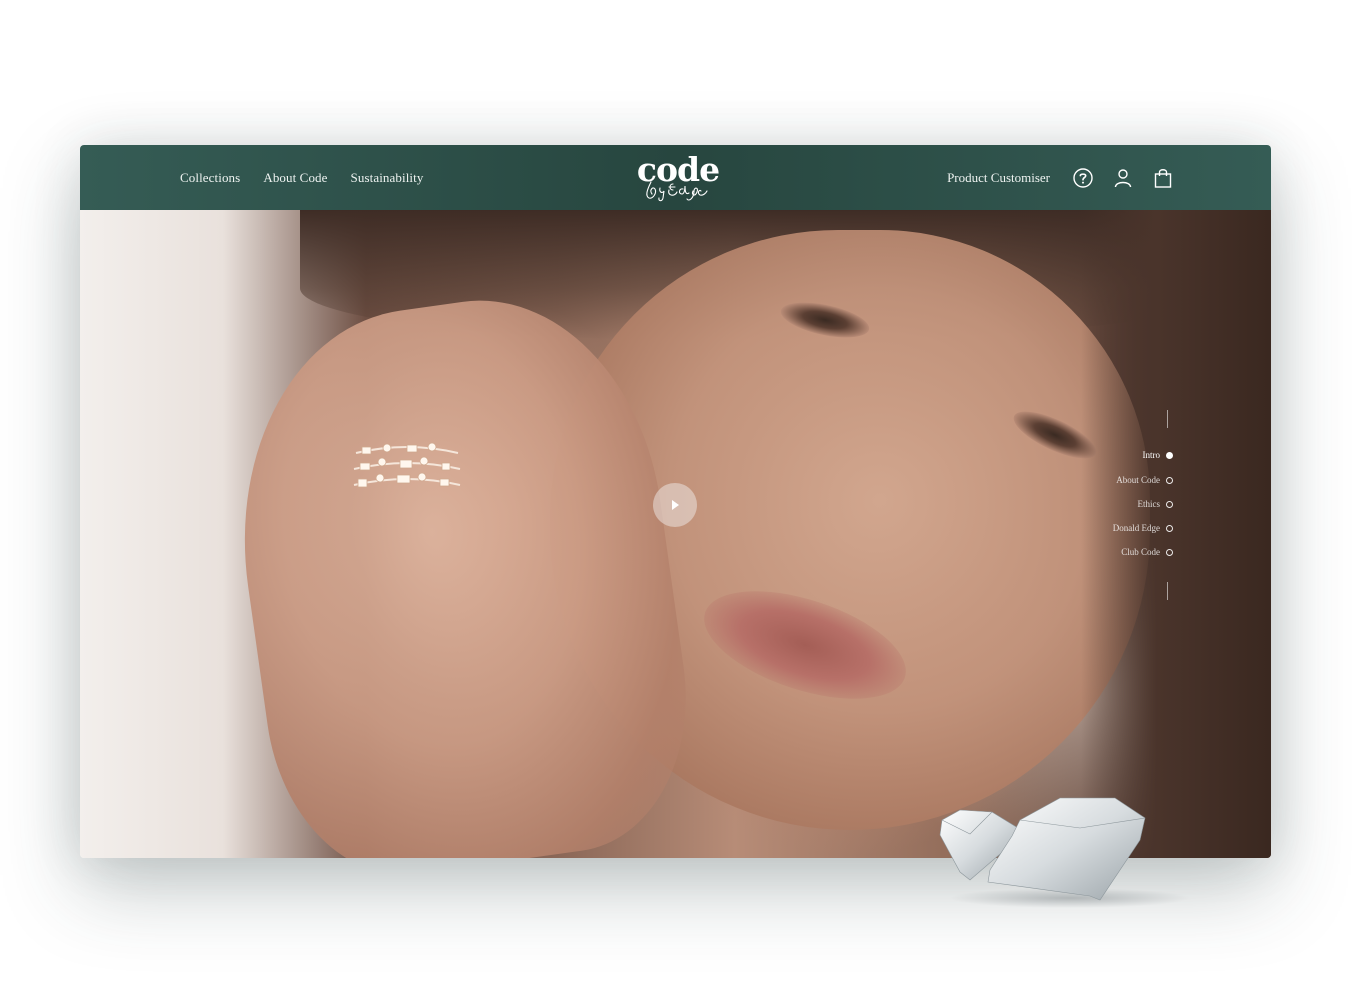 The width and height of the screenshot is (1352, 990). Describe the element at coordinates (1167, 419) in the screenshot. I see `section-nav-divider-top` at that location.